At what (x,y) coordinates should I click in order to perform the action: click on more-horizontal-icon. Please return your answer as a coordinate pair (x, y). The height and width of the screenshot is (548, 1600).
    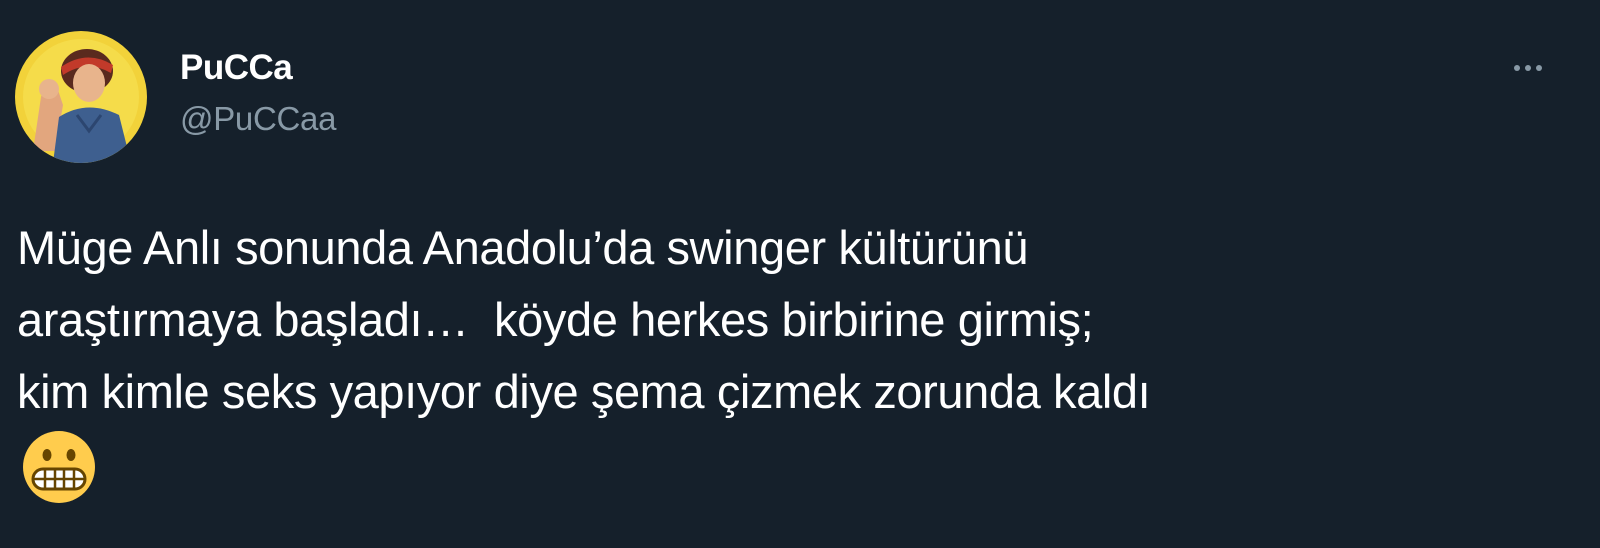
    Looking at the image, I should click on (1528, 68).